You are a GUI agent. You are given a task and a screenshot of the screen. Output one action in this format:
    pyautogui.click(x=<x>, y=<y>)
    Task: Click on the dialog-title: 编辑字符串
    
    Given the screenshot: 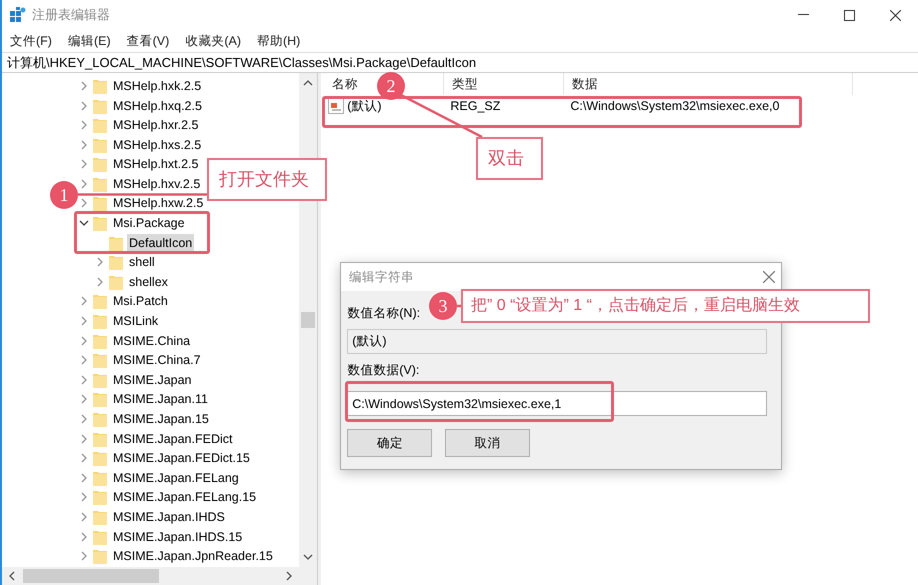 What is the action you would take?
    pyautogui.click(x=381, y=277)
    